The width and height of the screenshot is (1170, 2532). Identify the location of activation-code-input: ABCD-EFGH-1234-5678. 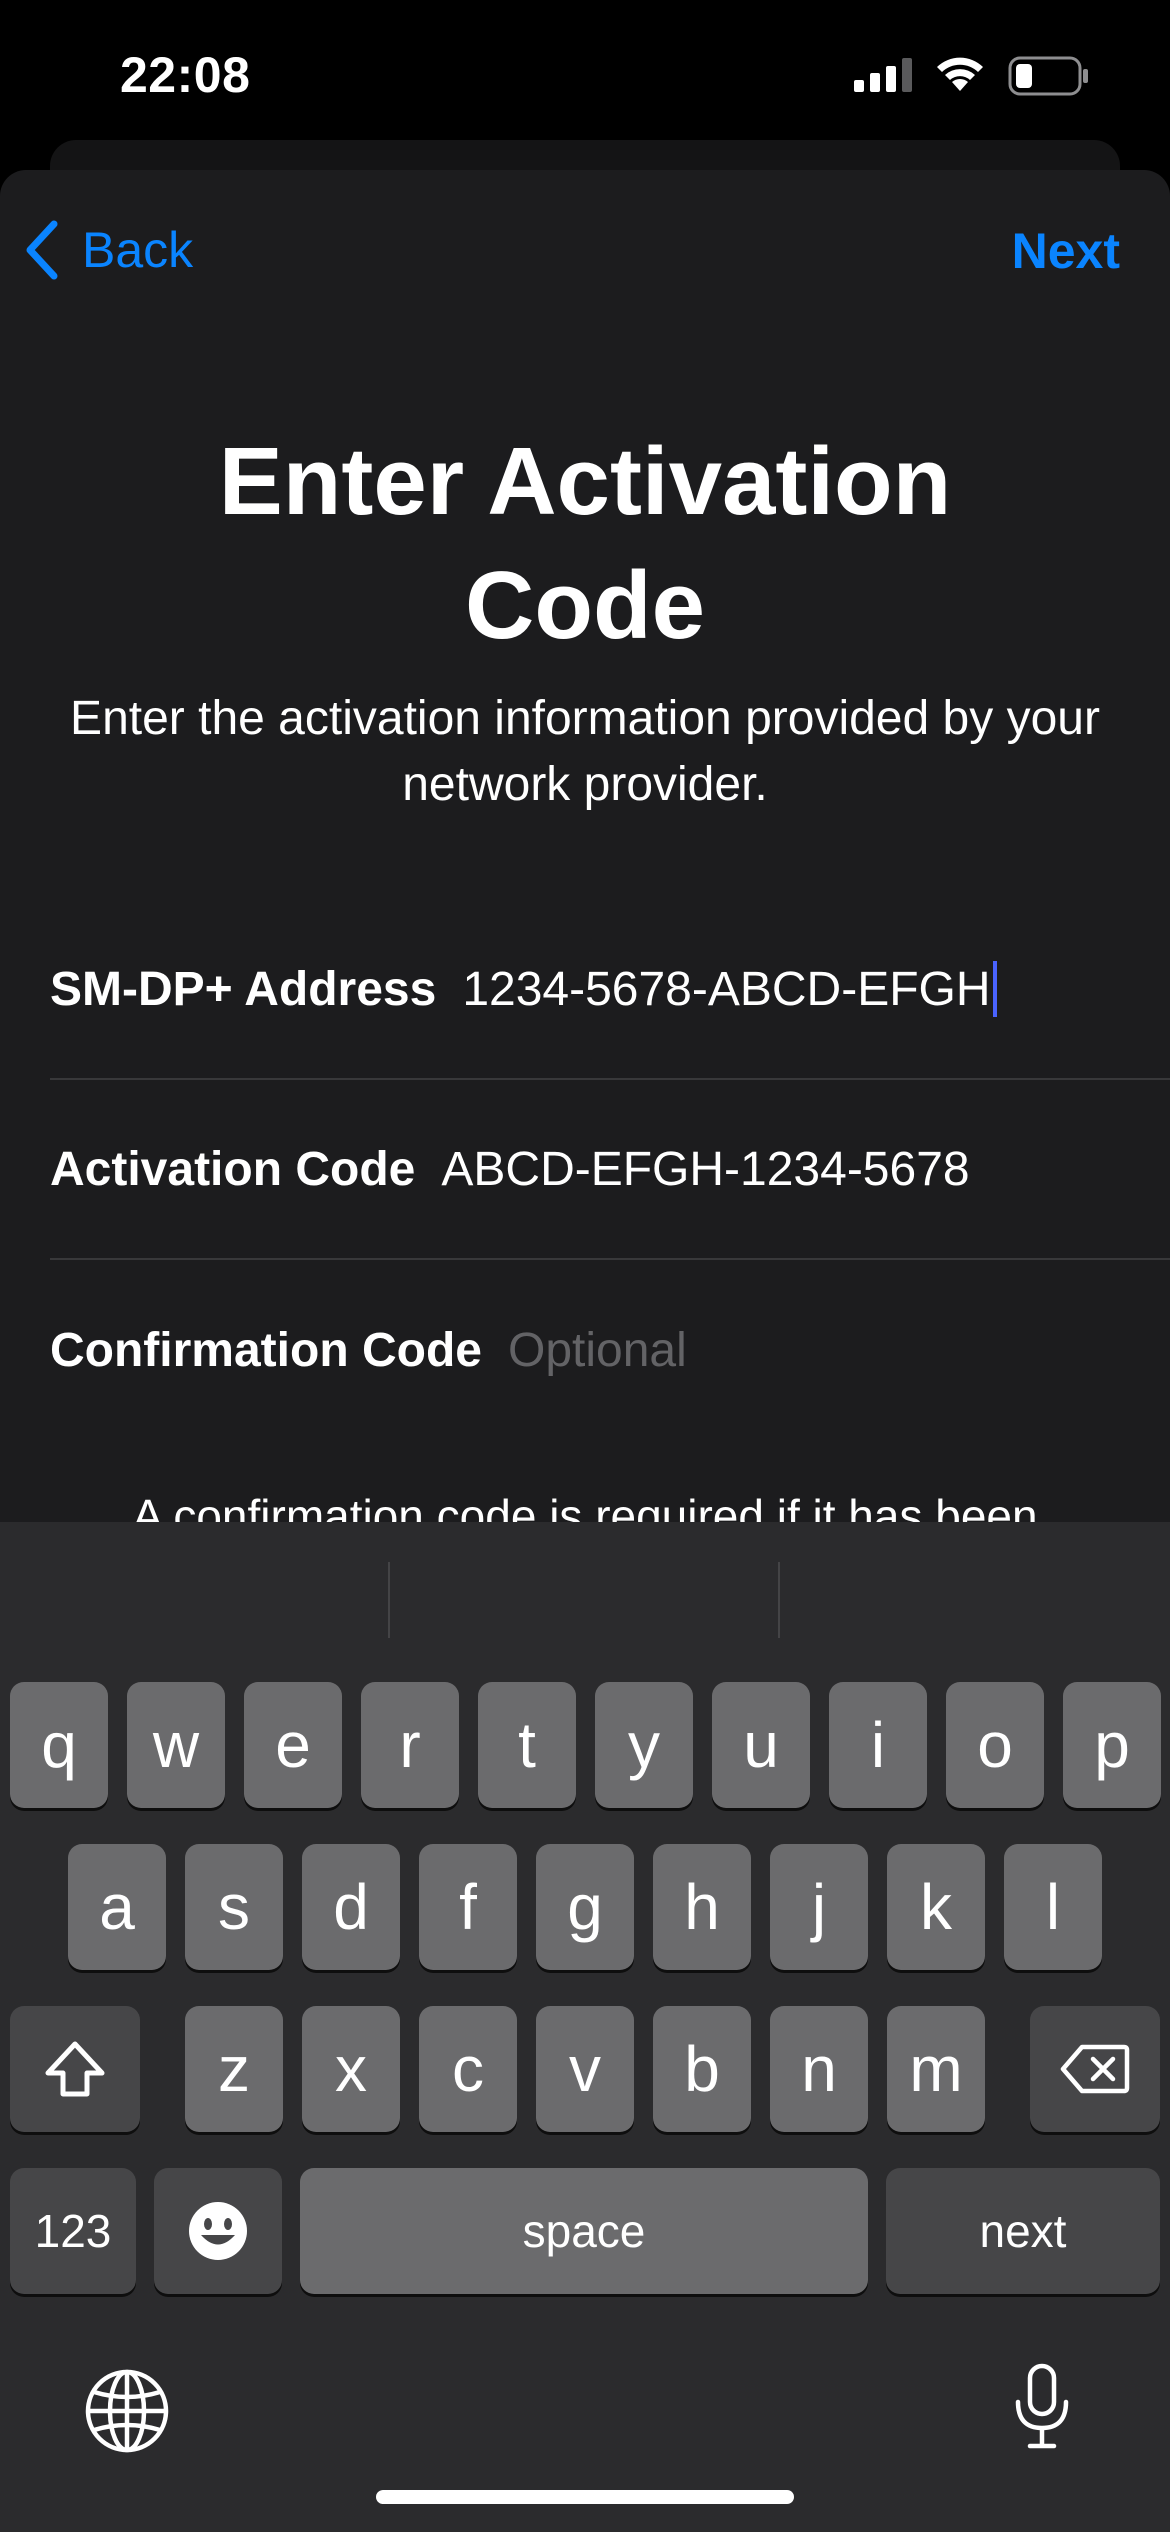
(705, 1169).